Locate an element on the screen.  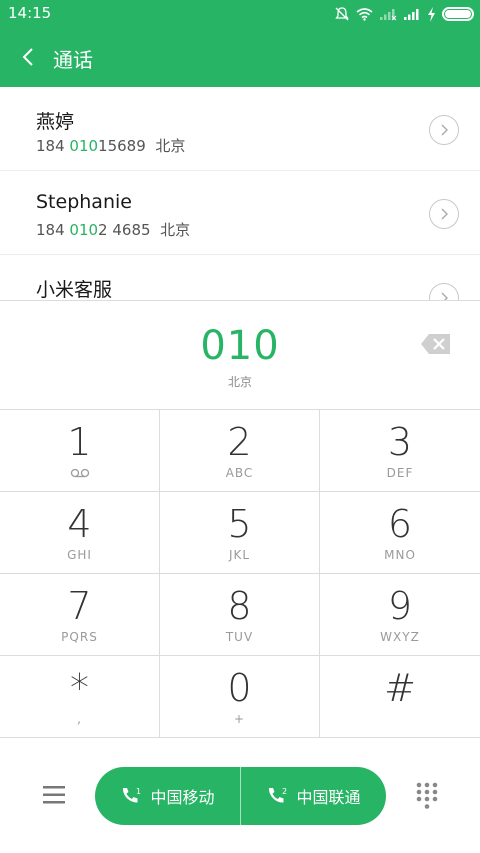
key-digit: 2 is located at coordinates (239, 442).